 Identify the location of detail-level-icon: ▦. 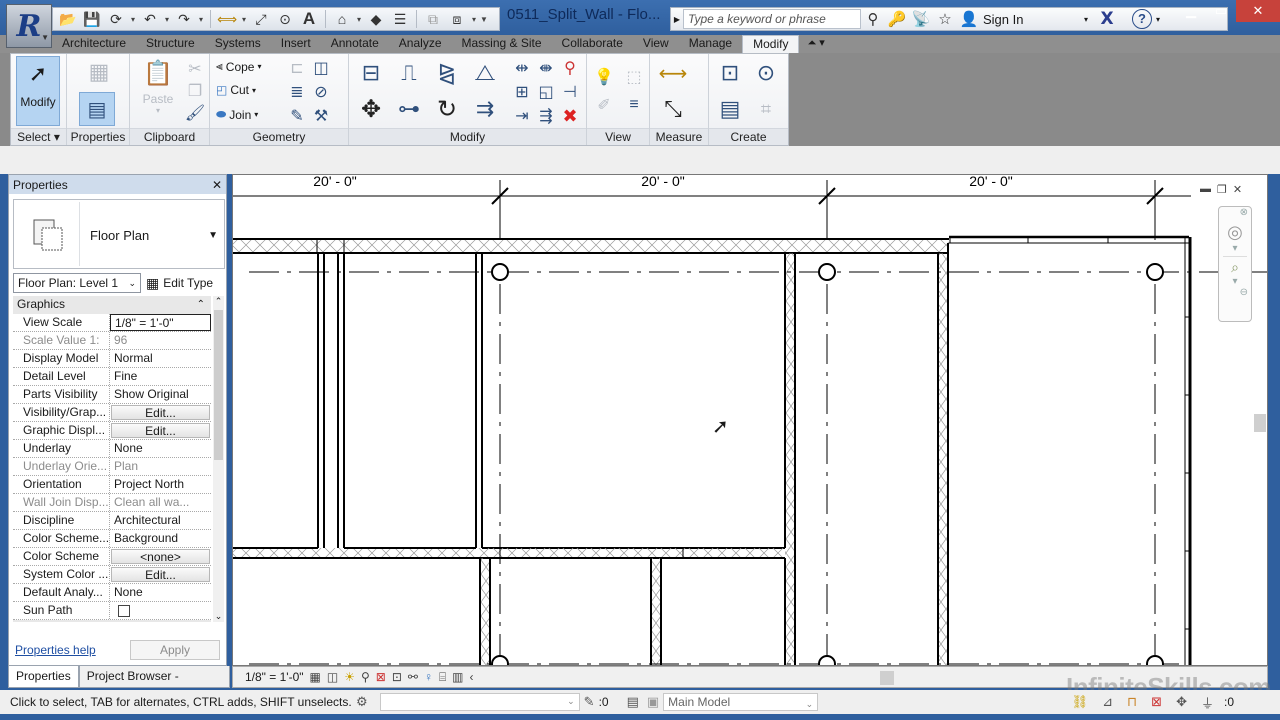
(315, 677).